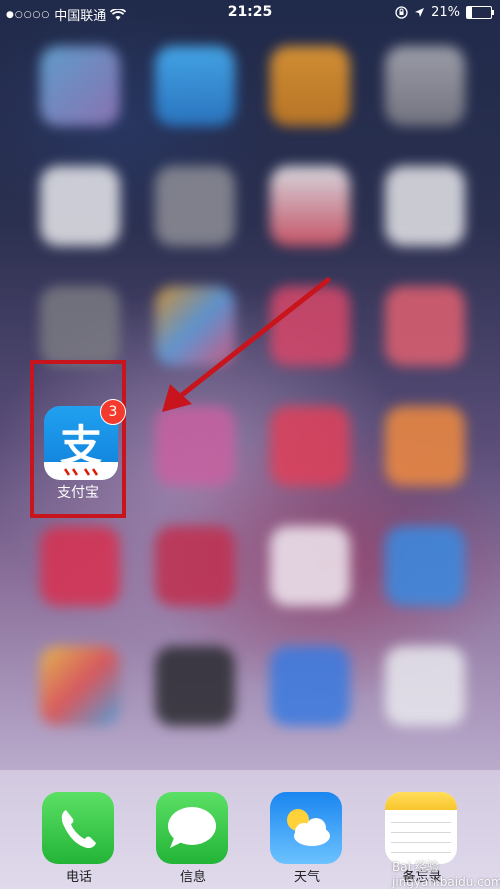 The height and width of the screenshot is (889, 500). I want to click on phone-icon, so click(78, 828).